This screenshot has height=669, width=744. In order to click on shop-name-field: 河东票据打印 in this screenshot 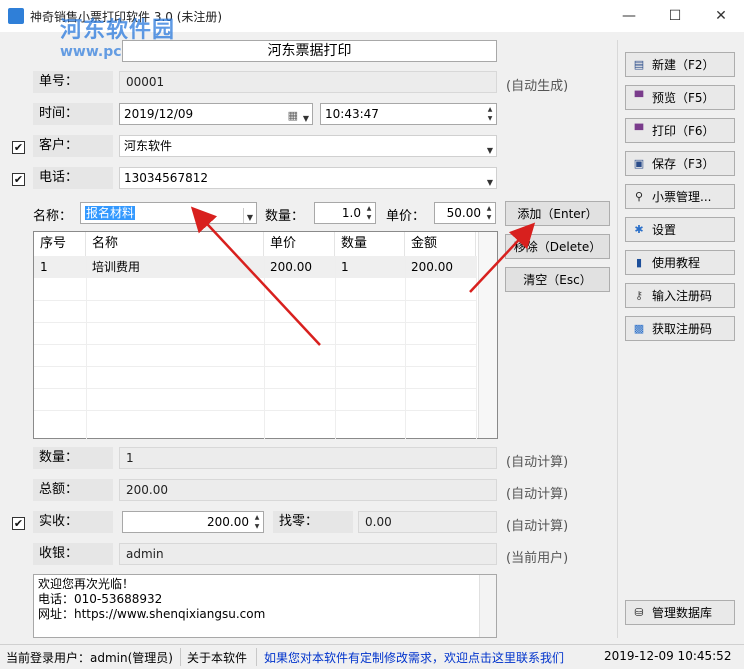, I will do `click(309, 51)`.